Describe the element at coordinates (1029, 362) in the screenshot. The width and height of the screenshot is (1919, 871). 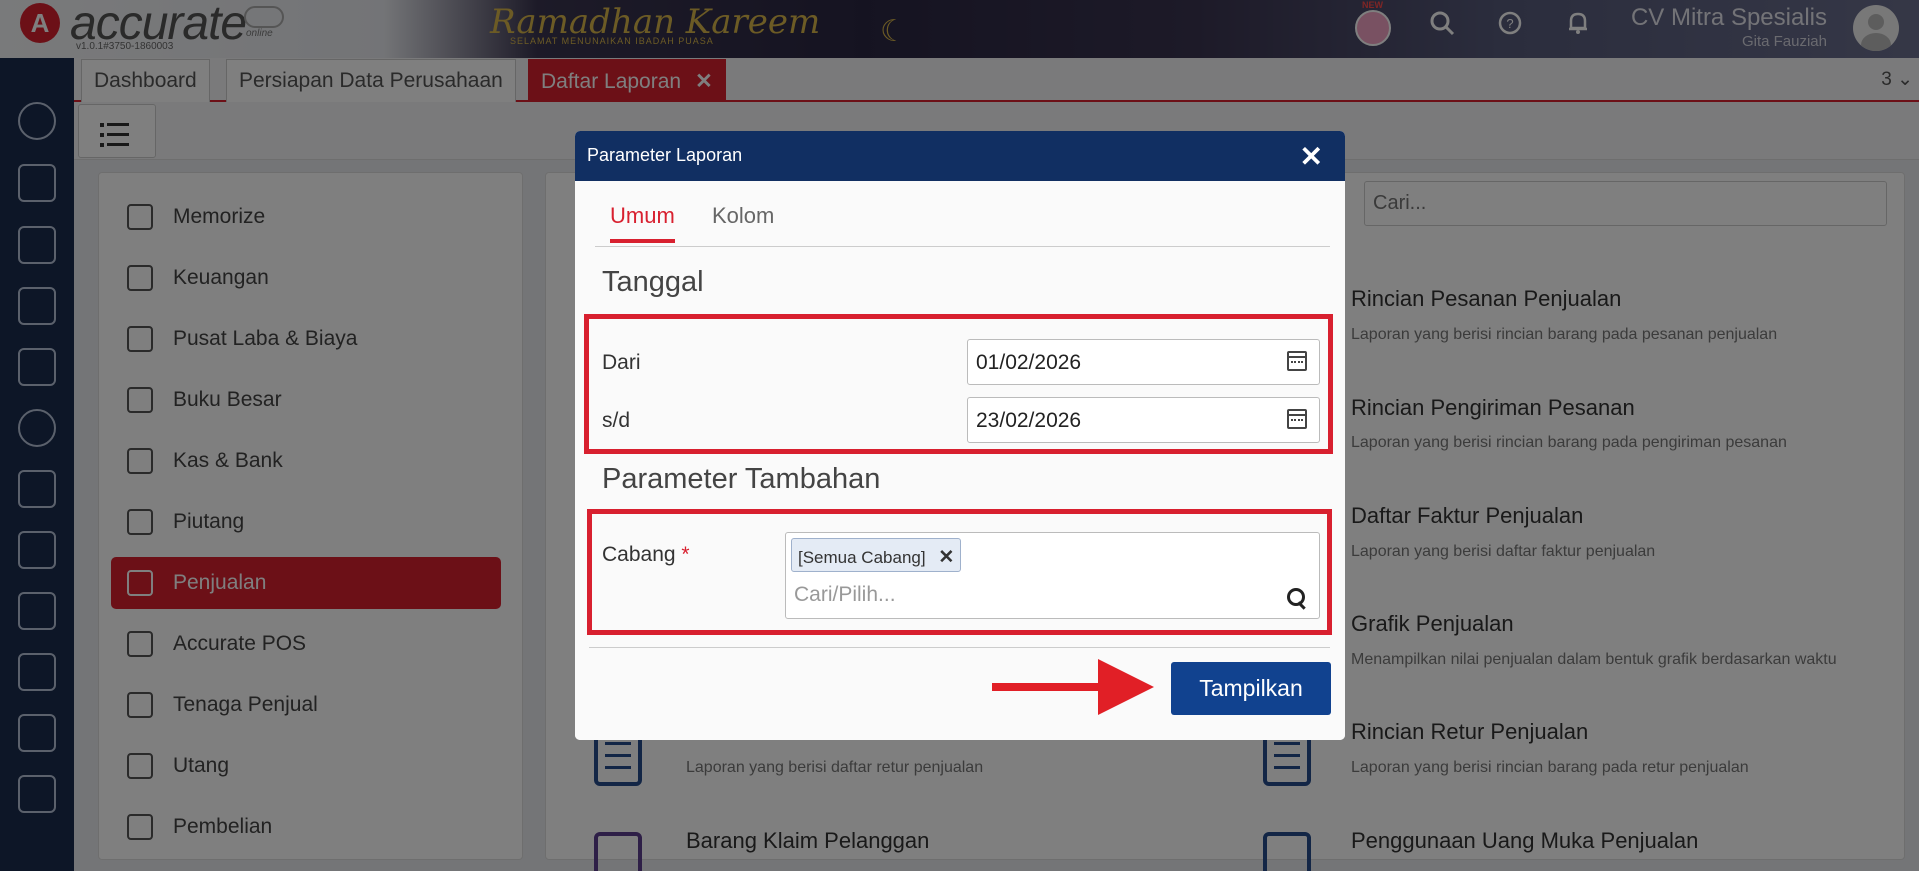
I see `from-date-value: 01/02/2026` at that location.